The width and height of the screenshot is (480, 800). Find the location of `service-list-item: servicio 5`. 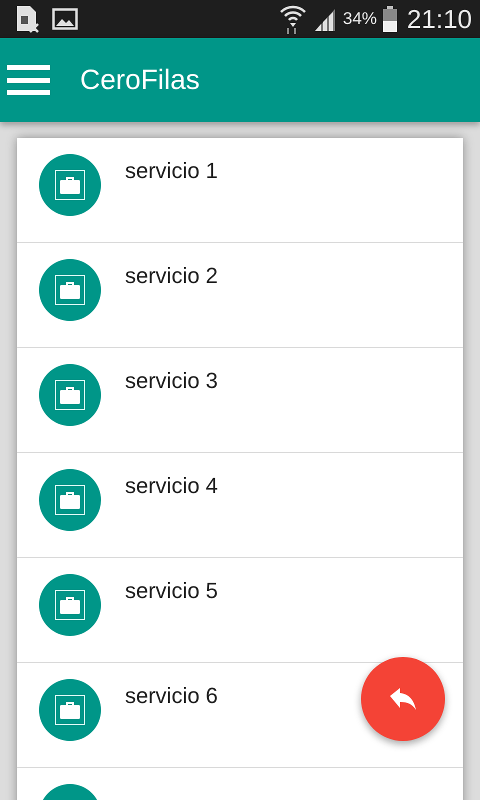

service-list-item: servicio 5 is located at coordinates (240, 610).